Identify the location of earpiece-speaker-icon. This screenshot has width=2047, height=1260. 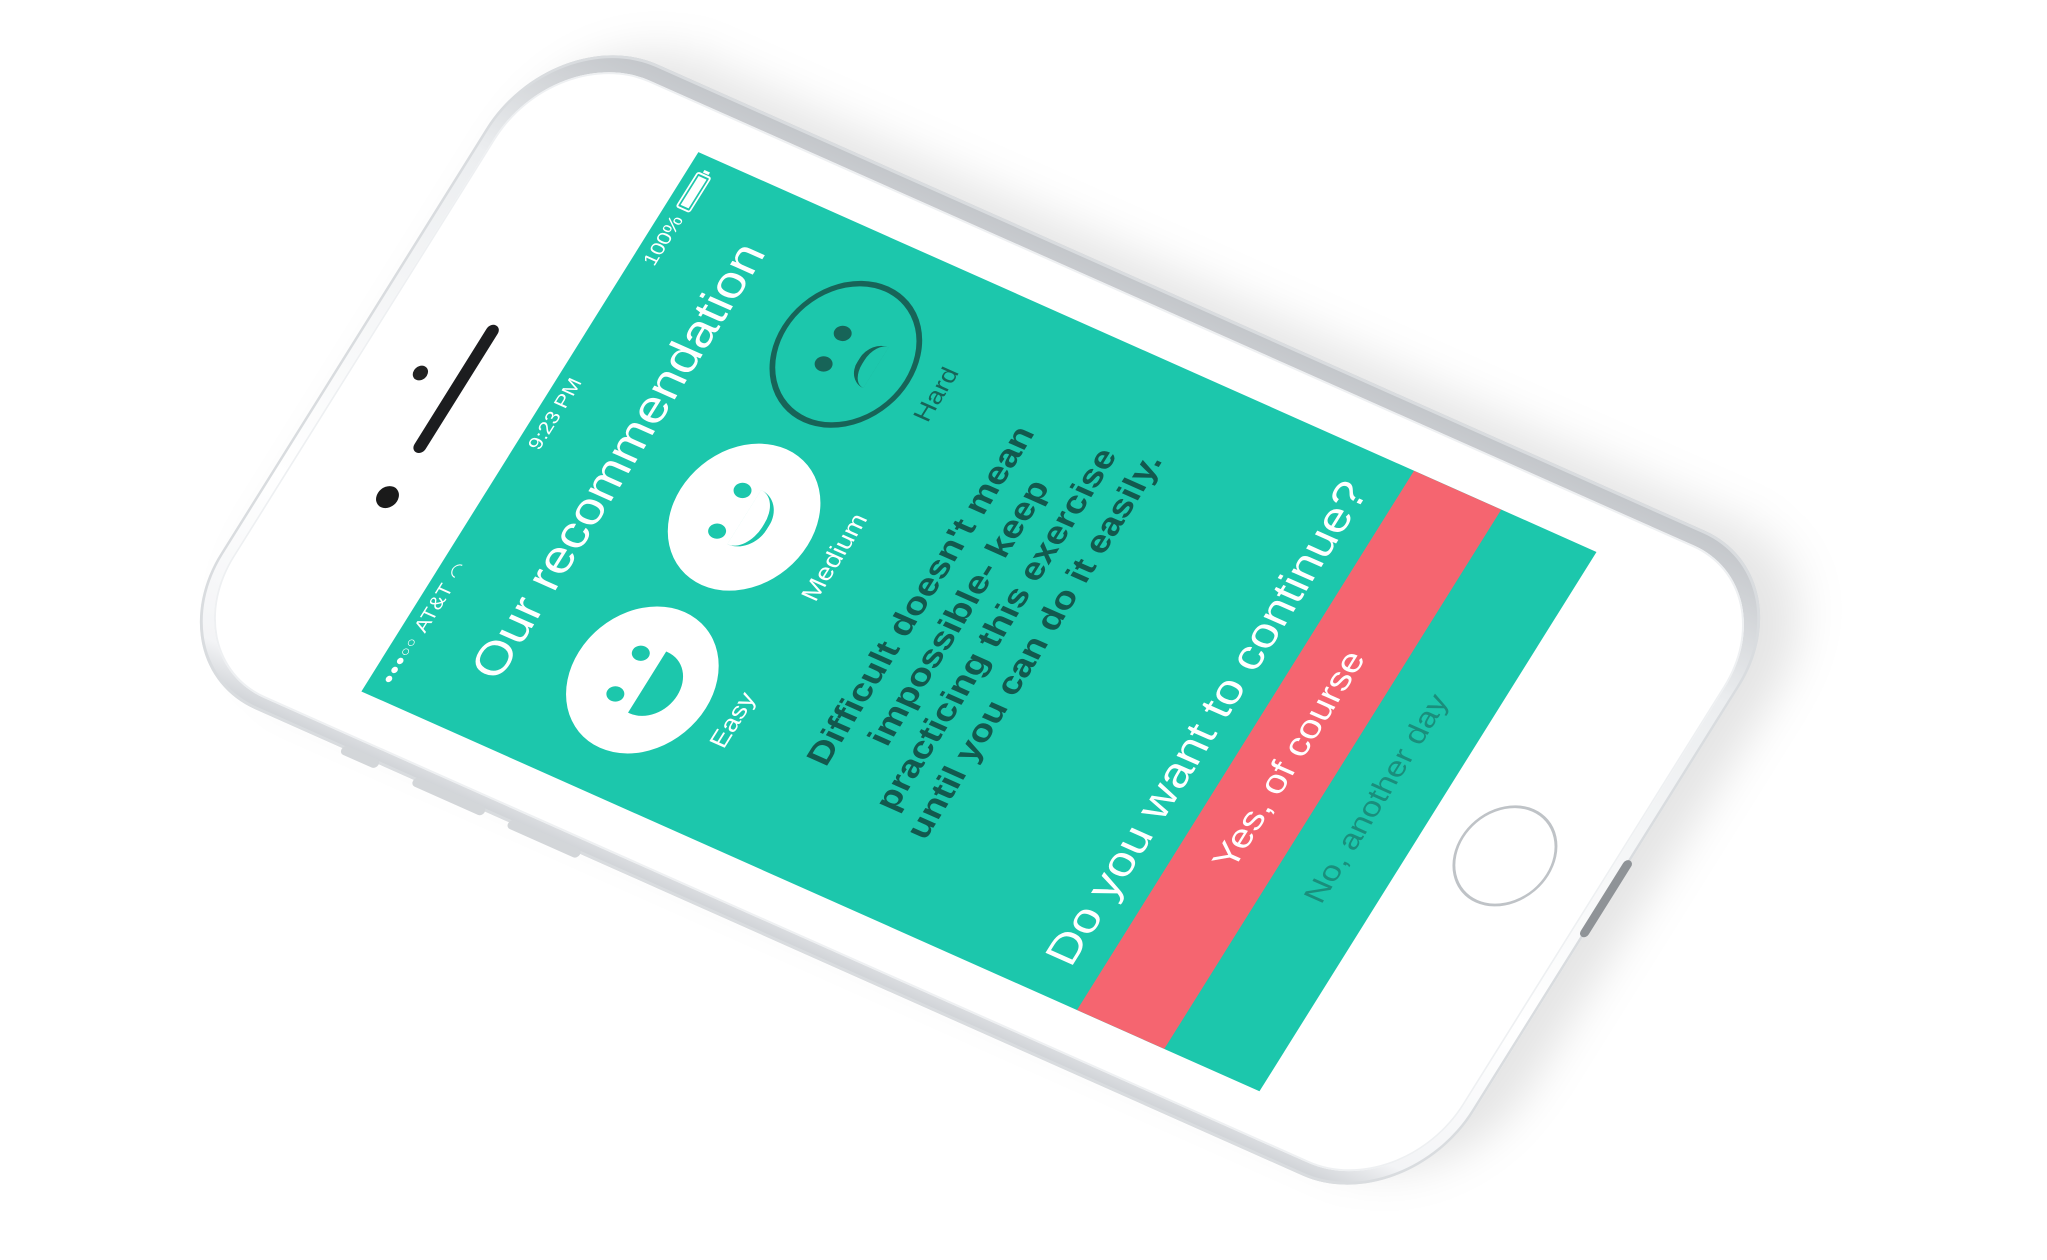
(456, 388).